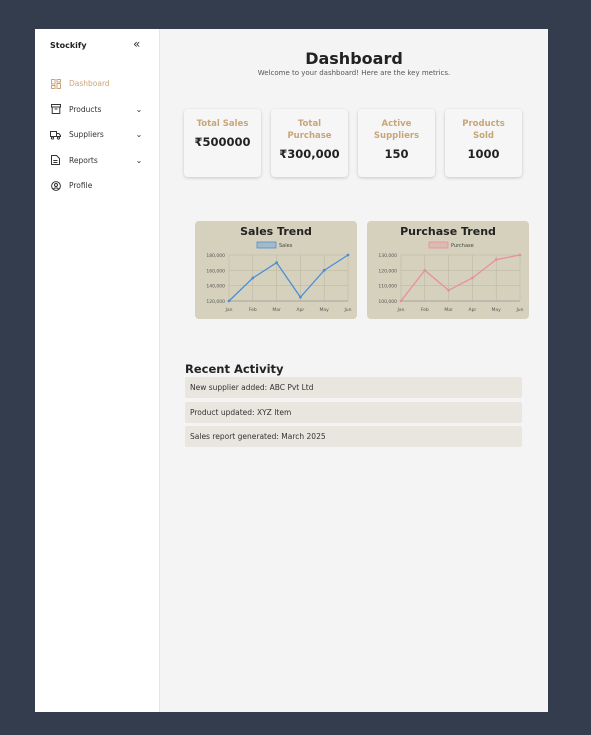 This screenshot has height=735, width=591. Describe the element at coordinates (353, 436) in the screenshot. I see `list-item: Sales report generated: March 2025` at that location.